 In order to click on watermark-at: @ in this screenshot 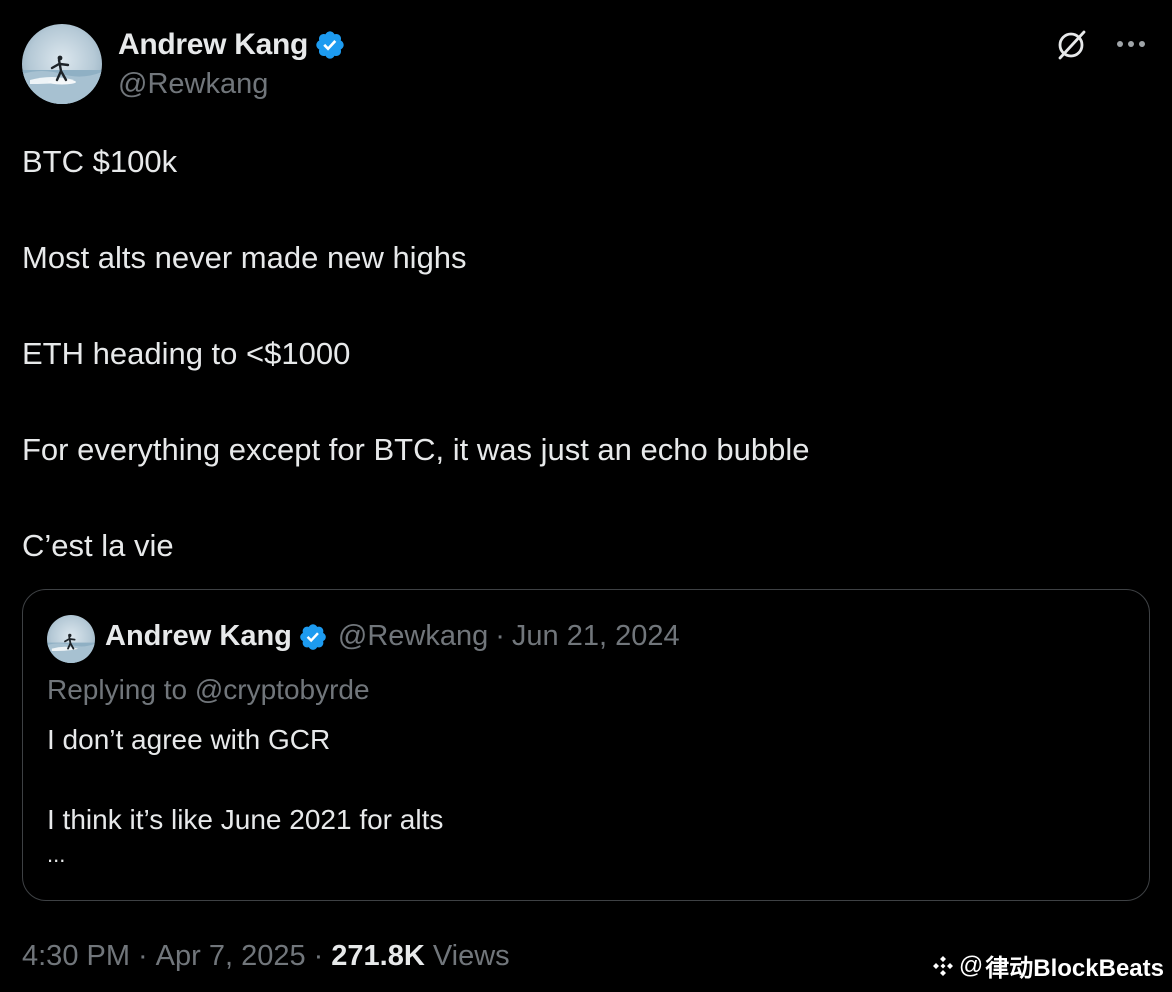, I will do `click(971, 965)`.